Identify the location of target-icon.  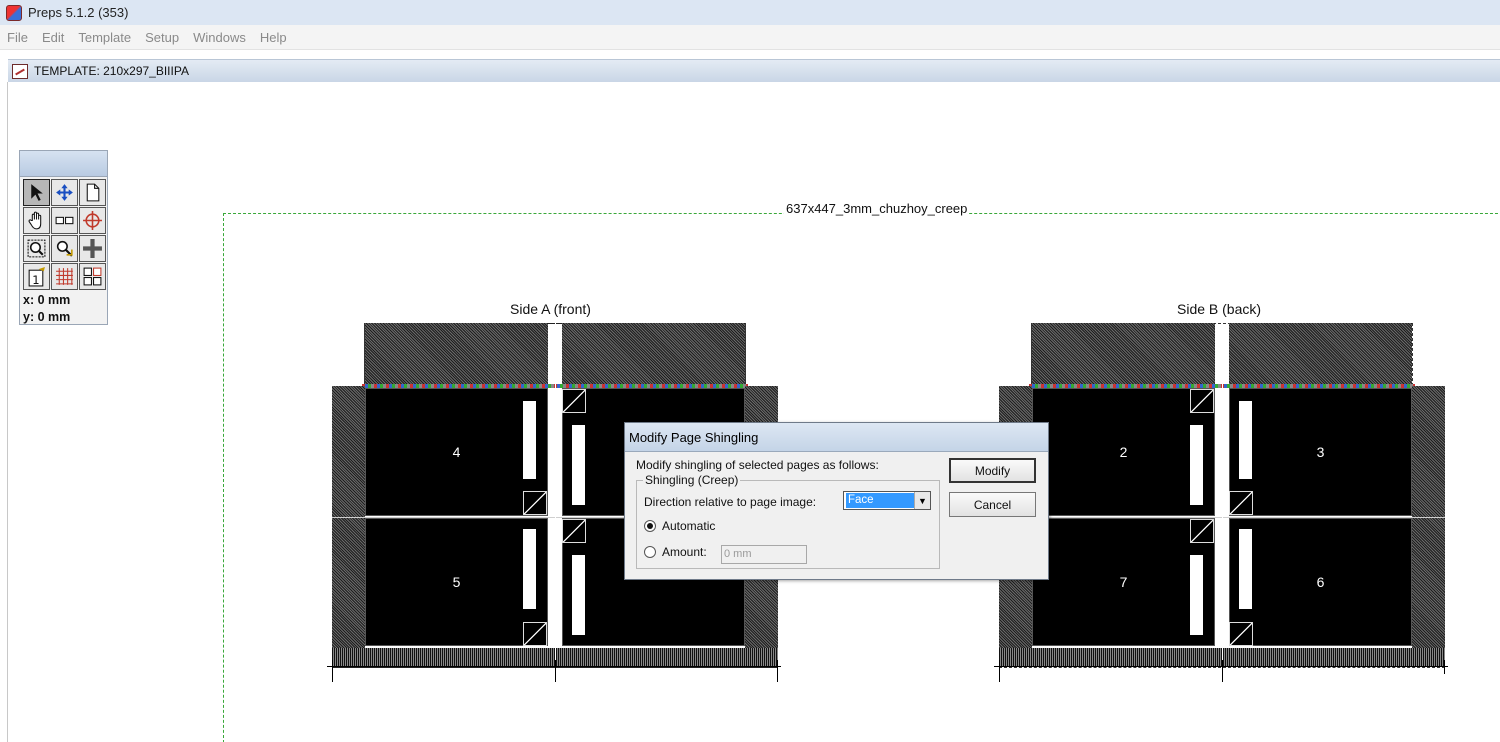
(92, 220).